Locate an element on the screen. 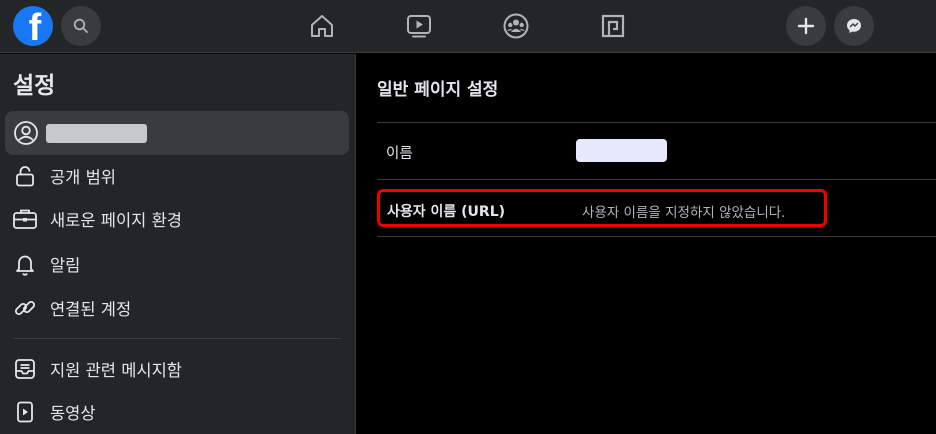  search-icon is located at coordinates (80, 25).